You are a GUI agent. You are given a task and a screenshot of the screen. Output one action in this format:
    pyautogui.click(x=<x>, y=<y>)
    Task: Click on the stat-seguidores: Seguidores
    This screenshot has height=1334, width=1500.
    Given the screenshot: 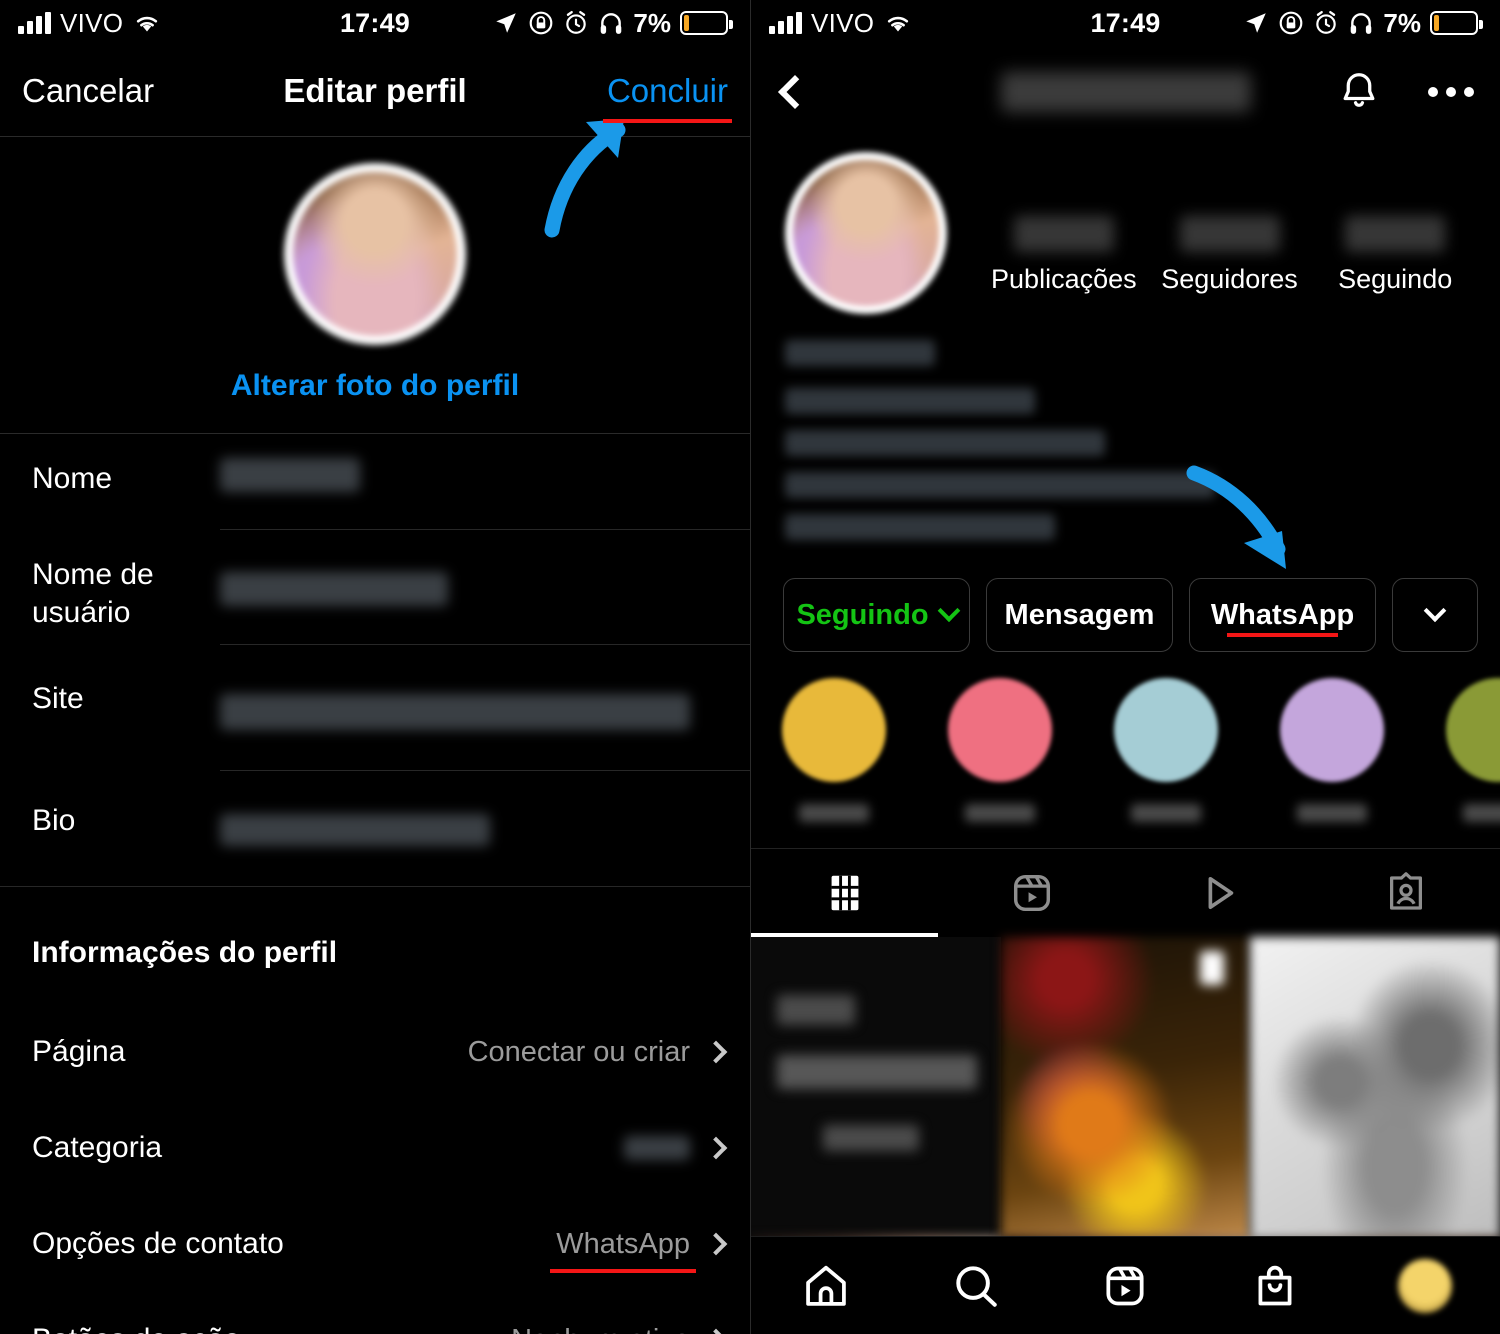 What is the action you would take?
    pyautogui.click(x=1230, y=255)
    